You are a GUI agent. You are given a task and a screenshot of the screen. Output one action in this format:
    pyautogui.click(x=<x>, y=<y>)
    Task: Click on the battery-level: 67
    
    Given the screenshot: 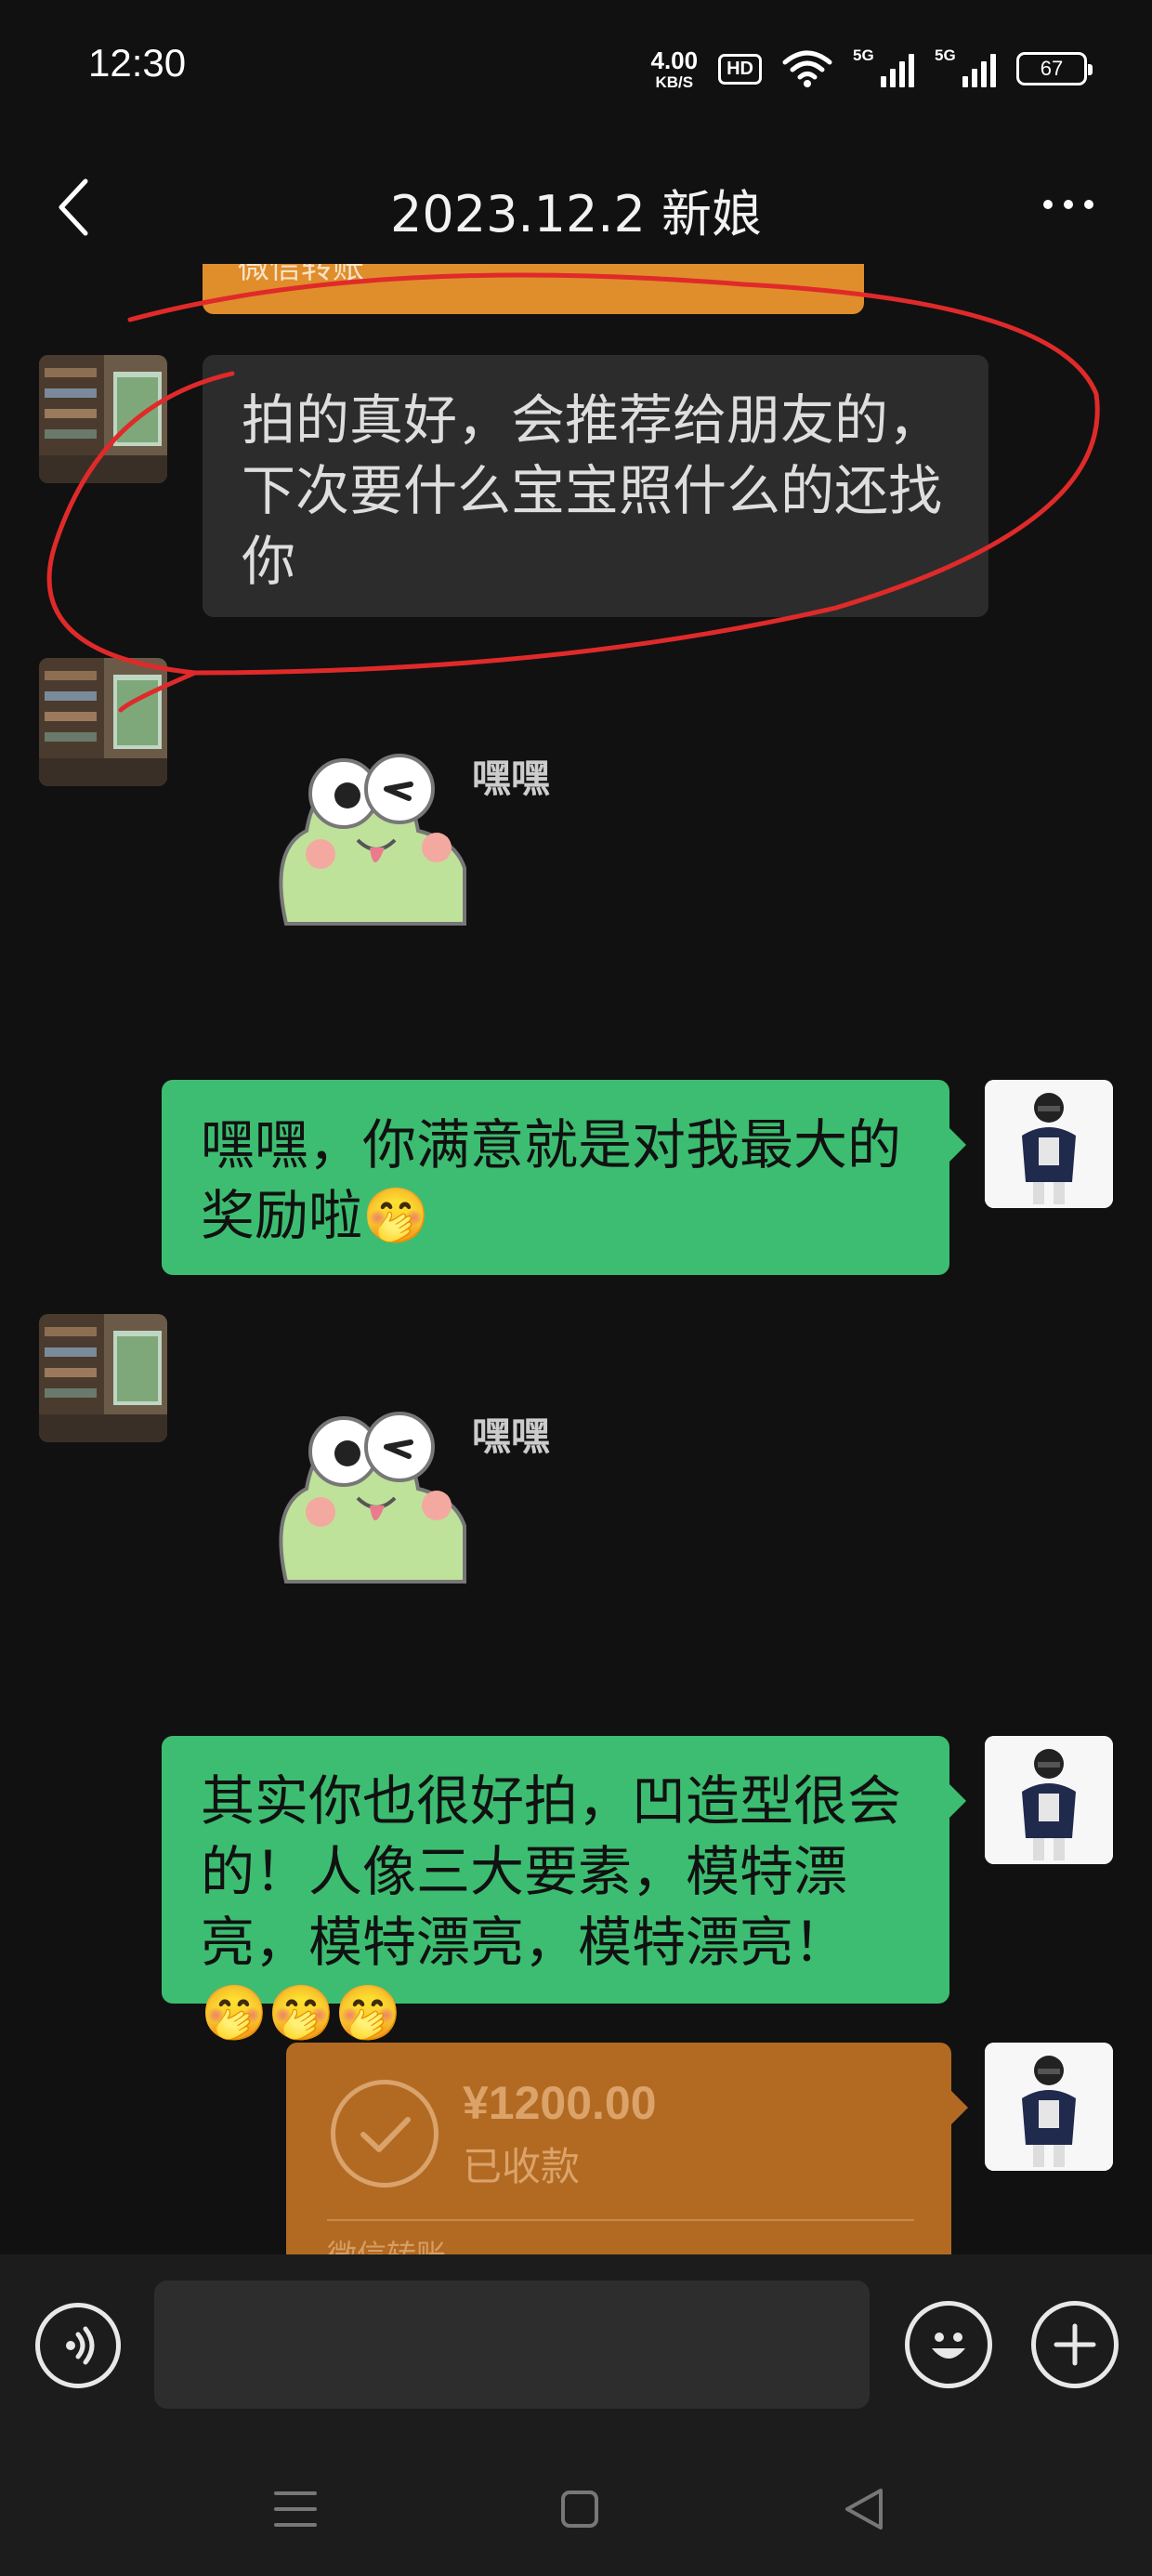 What is the action you would take?
    pyautogui.click(x=1052, y=68)
    